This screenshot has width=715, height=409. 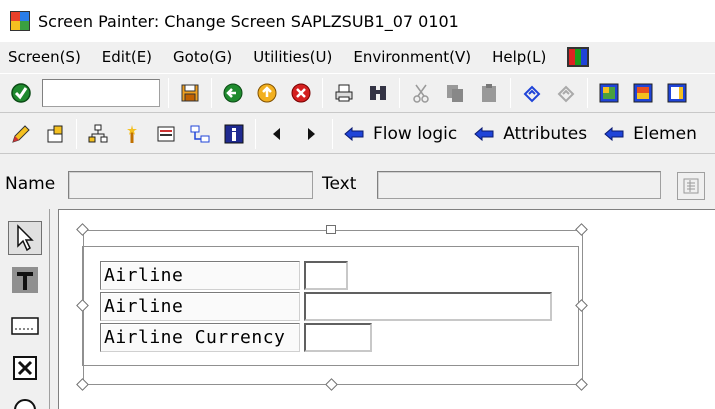 What do you see at coordinates (233, 93) in the screenshot?
I see `back-icon` at bounding box center [233, 93].